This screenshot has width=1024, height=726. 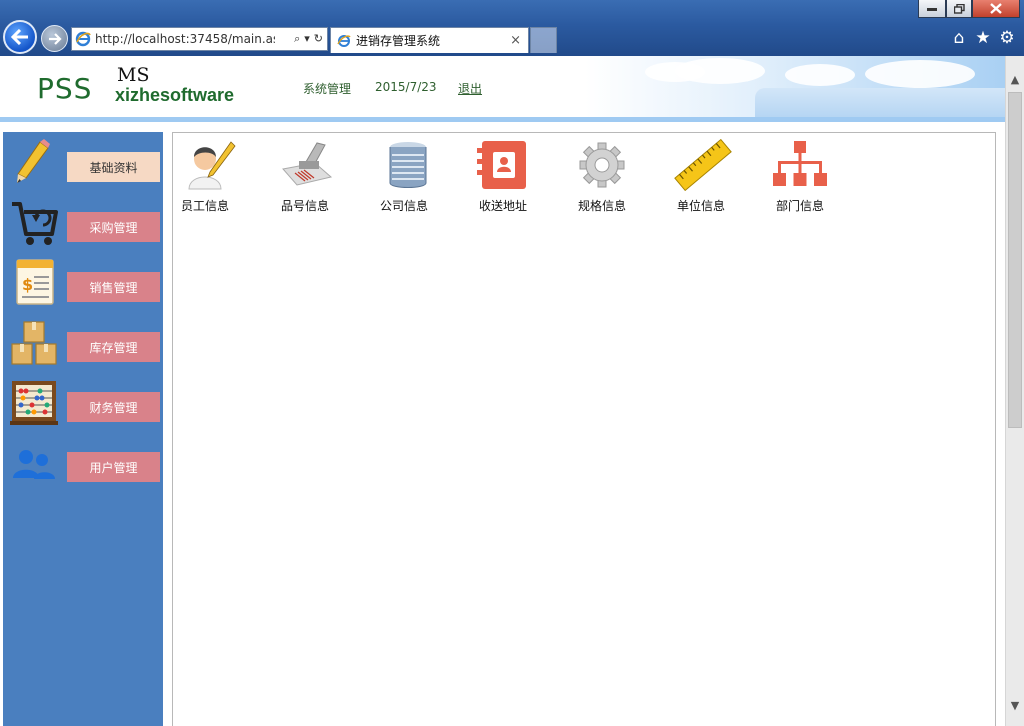 I want to click on logo-pss: PSS, so click(x=65, y=88).